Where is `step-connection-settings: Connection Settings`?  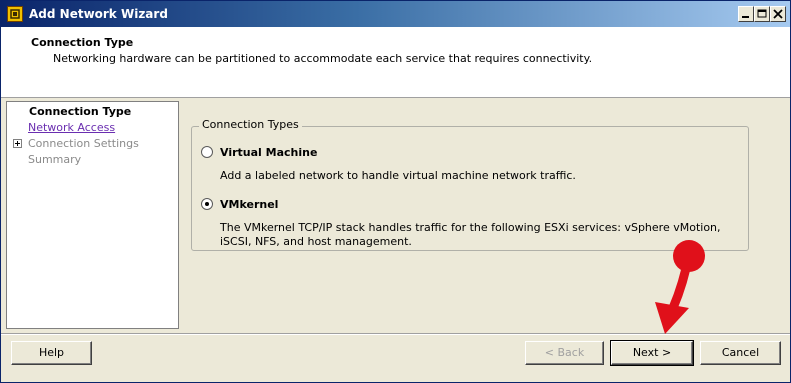 step-connection-settings: Connection Settings is located at coordinates (83, 143).